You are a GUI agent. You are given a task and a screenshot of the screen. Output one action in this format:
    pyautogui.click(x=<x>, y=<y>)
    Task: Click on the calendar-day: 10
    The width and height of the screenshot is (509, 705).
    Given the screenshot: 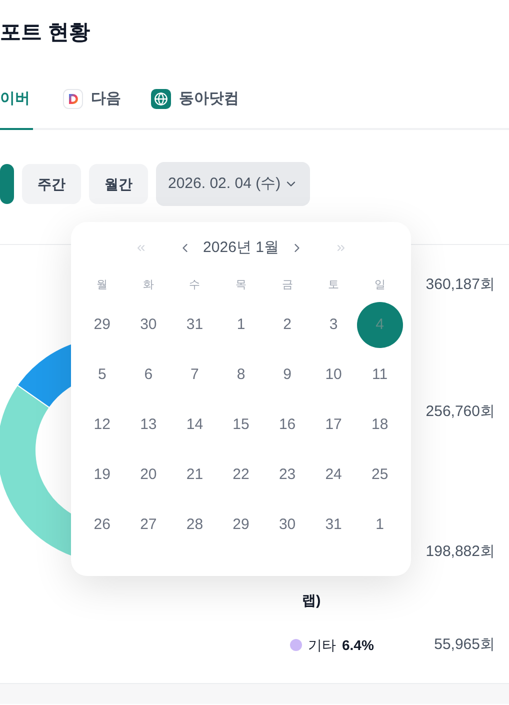 What is the action you would take?
    pyautogui.click(x=333, y=375)
    